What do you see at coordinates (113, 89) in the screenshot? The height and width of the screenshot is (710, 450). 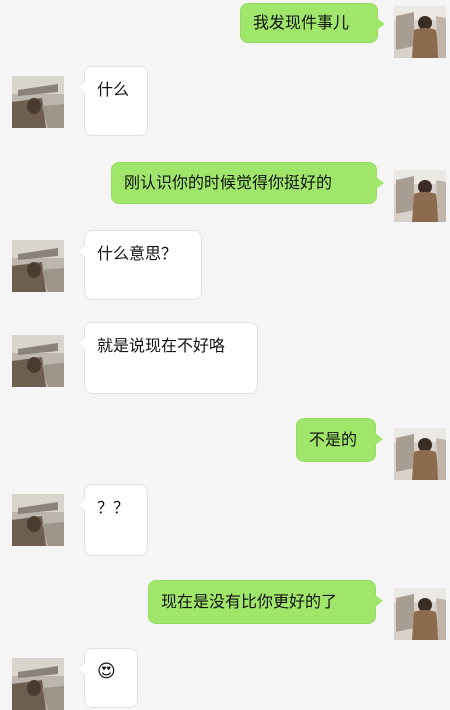 I see `message-text: 什么` at bounding box center [113, 89].